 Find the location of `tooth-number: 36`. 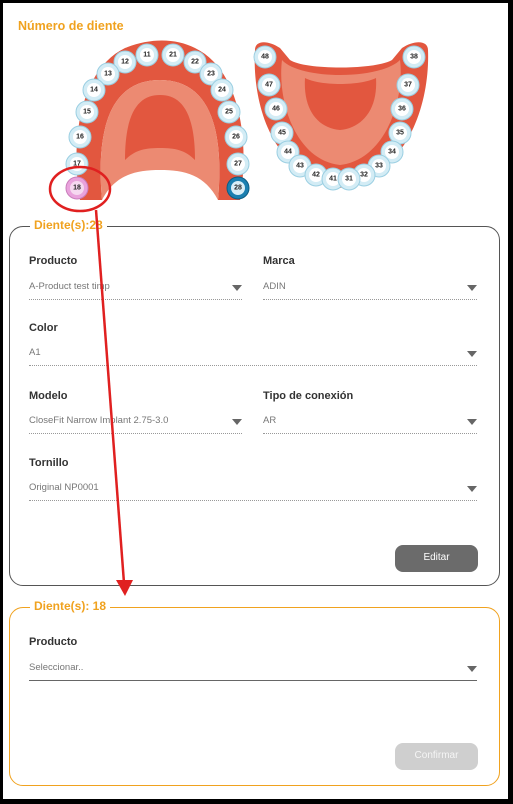

tooth-number: 36 is located at coordinates (402, 109).